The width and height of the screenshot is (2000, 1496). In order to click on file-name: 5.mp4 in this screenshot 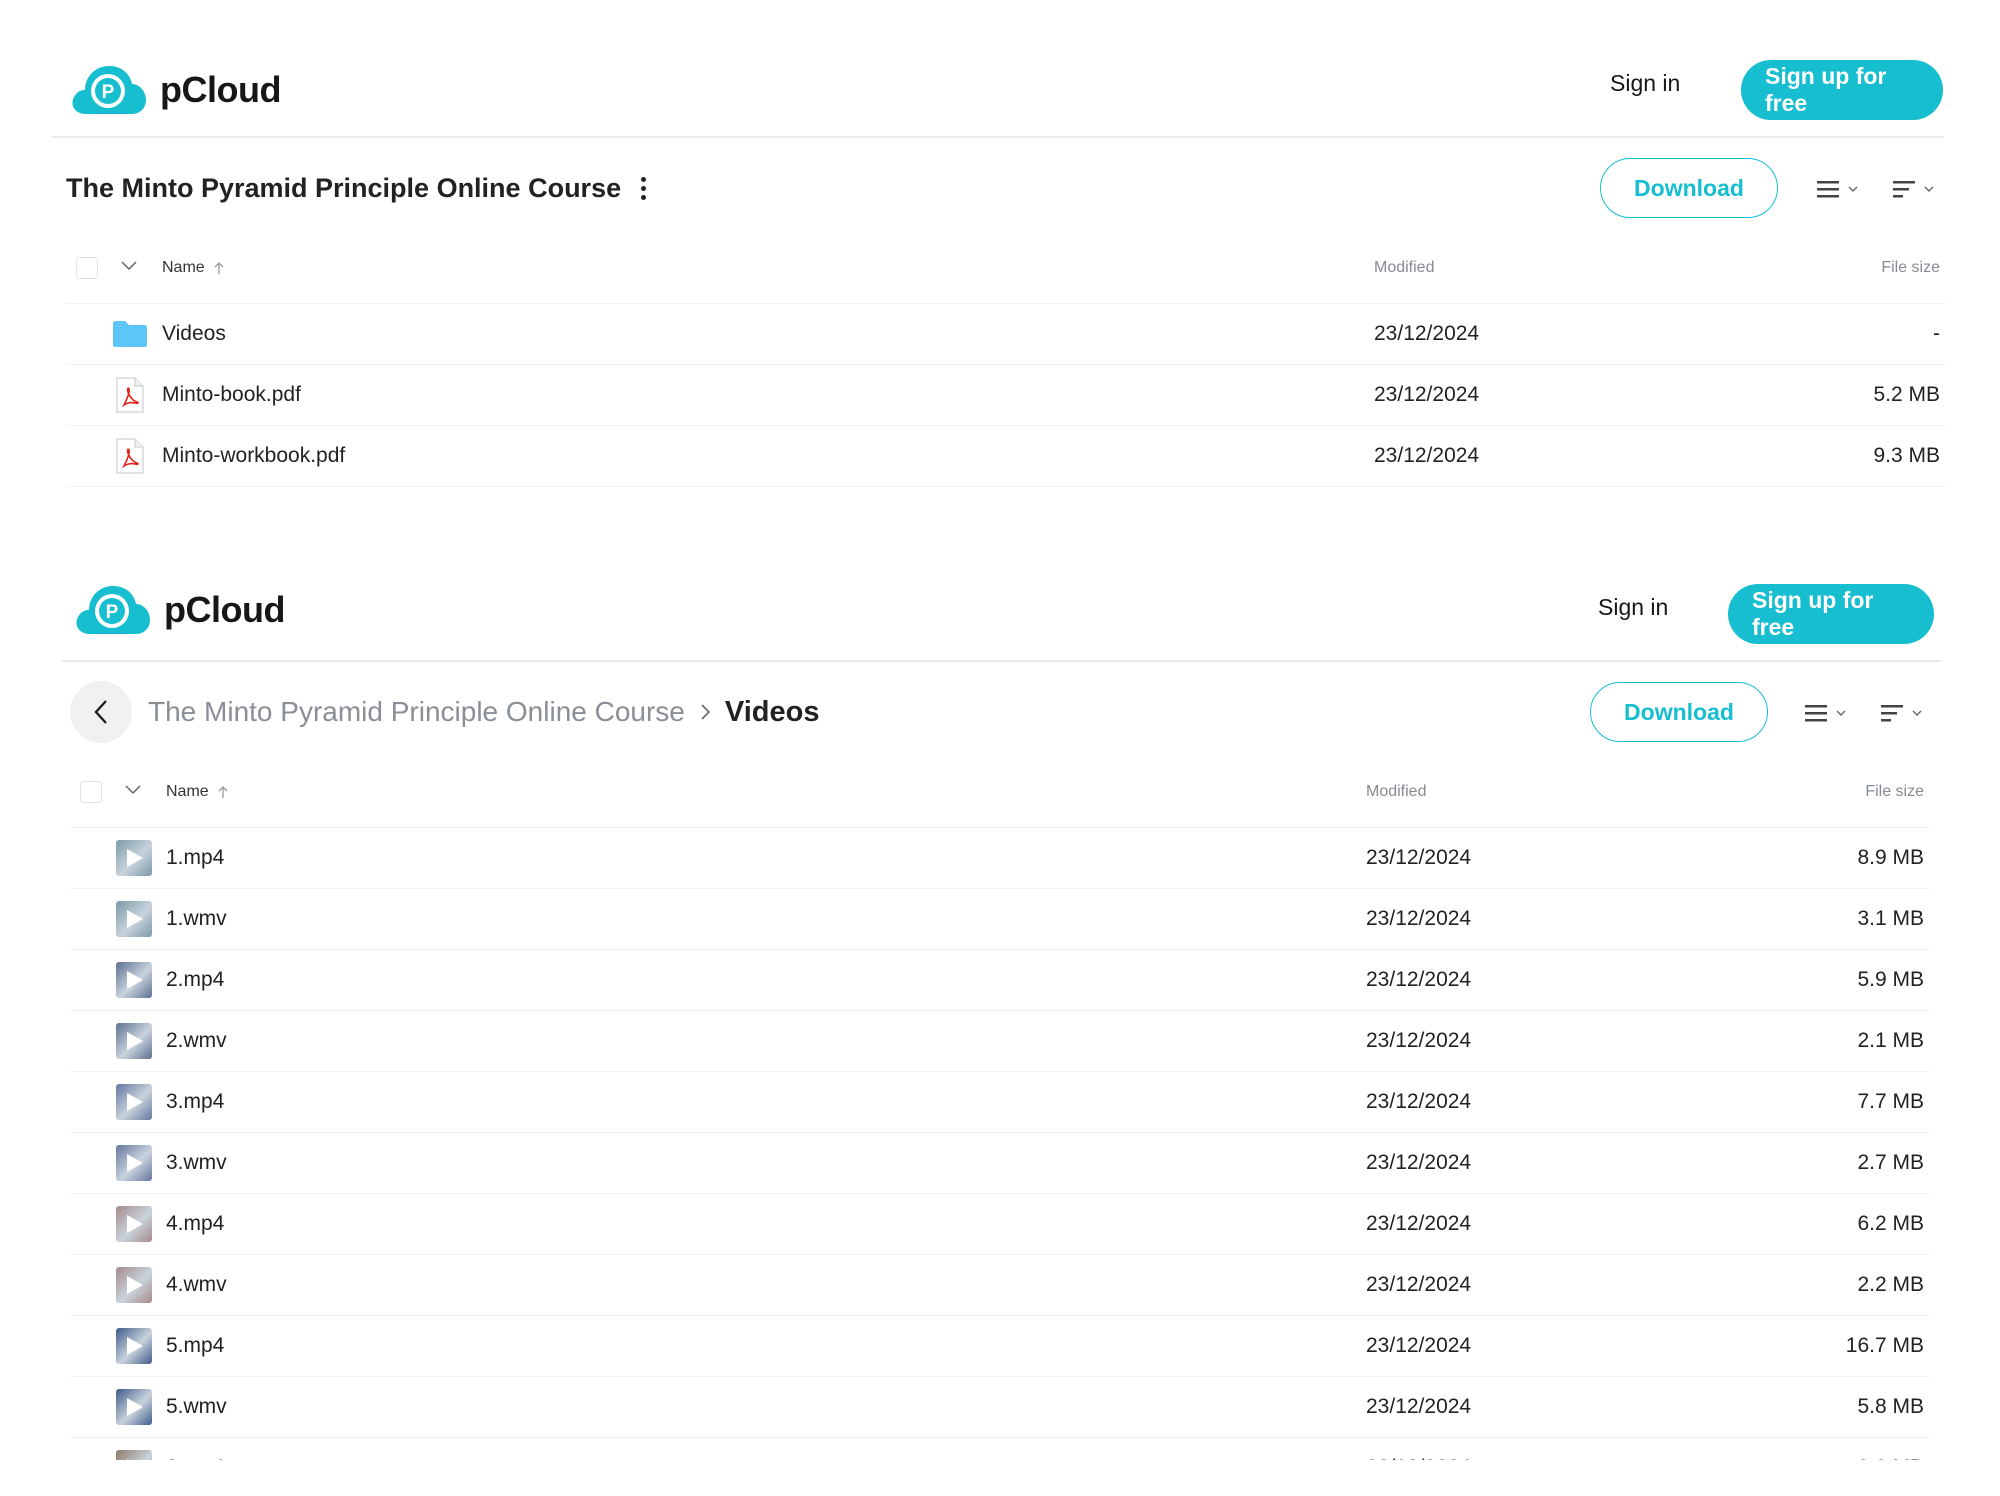, I will do `click(195, 1346)`.